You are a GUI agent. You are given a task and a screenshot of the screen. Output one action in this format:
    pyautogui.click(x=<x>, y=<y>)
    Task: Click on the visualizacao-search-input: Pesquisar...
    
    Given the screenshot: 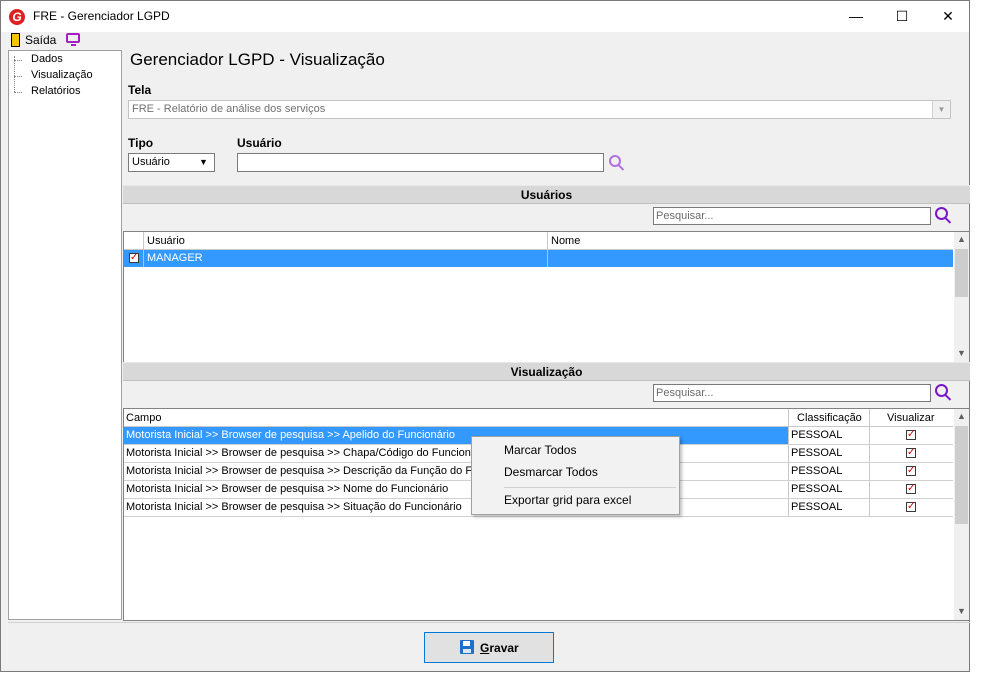 What is the action you would take?
    pyautogui.click(x=792, y=393)
    